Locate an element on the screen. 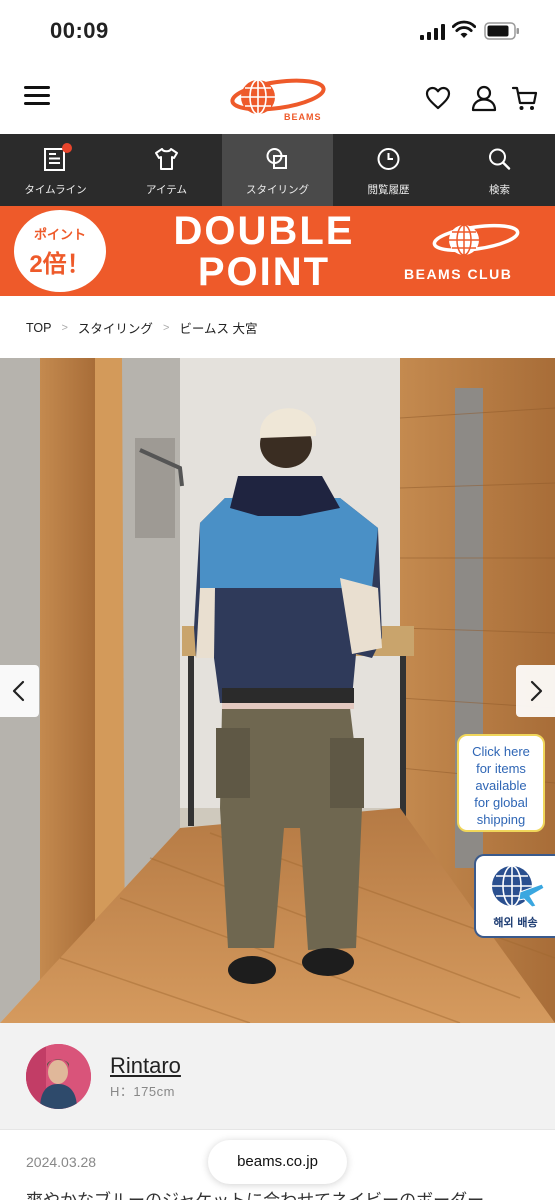 Image resolution: width=555 pixels, height=1200 pixels. tshirt-icon is located at coordinates (166, 159).